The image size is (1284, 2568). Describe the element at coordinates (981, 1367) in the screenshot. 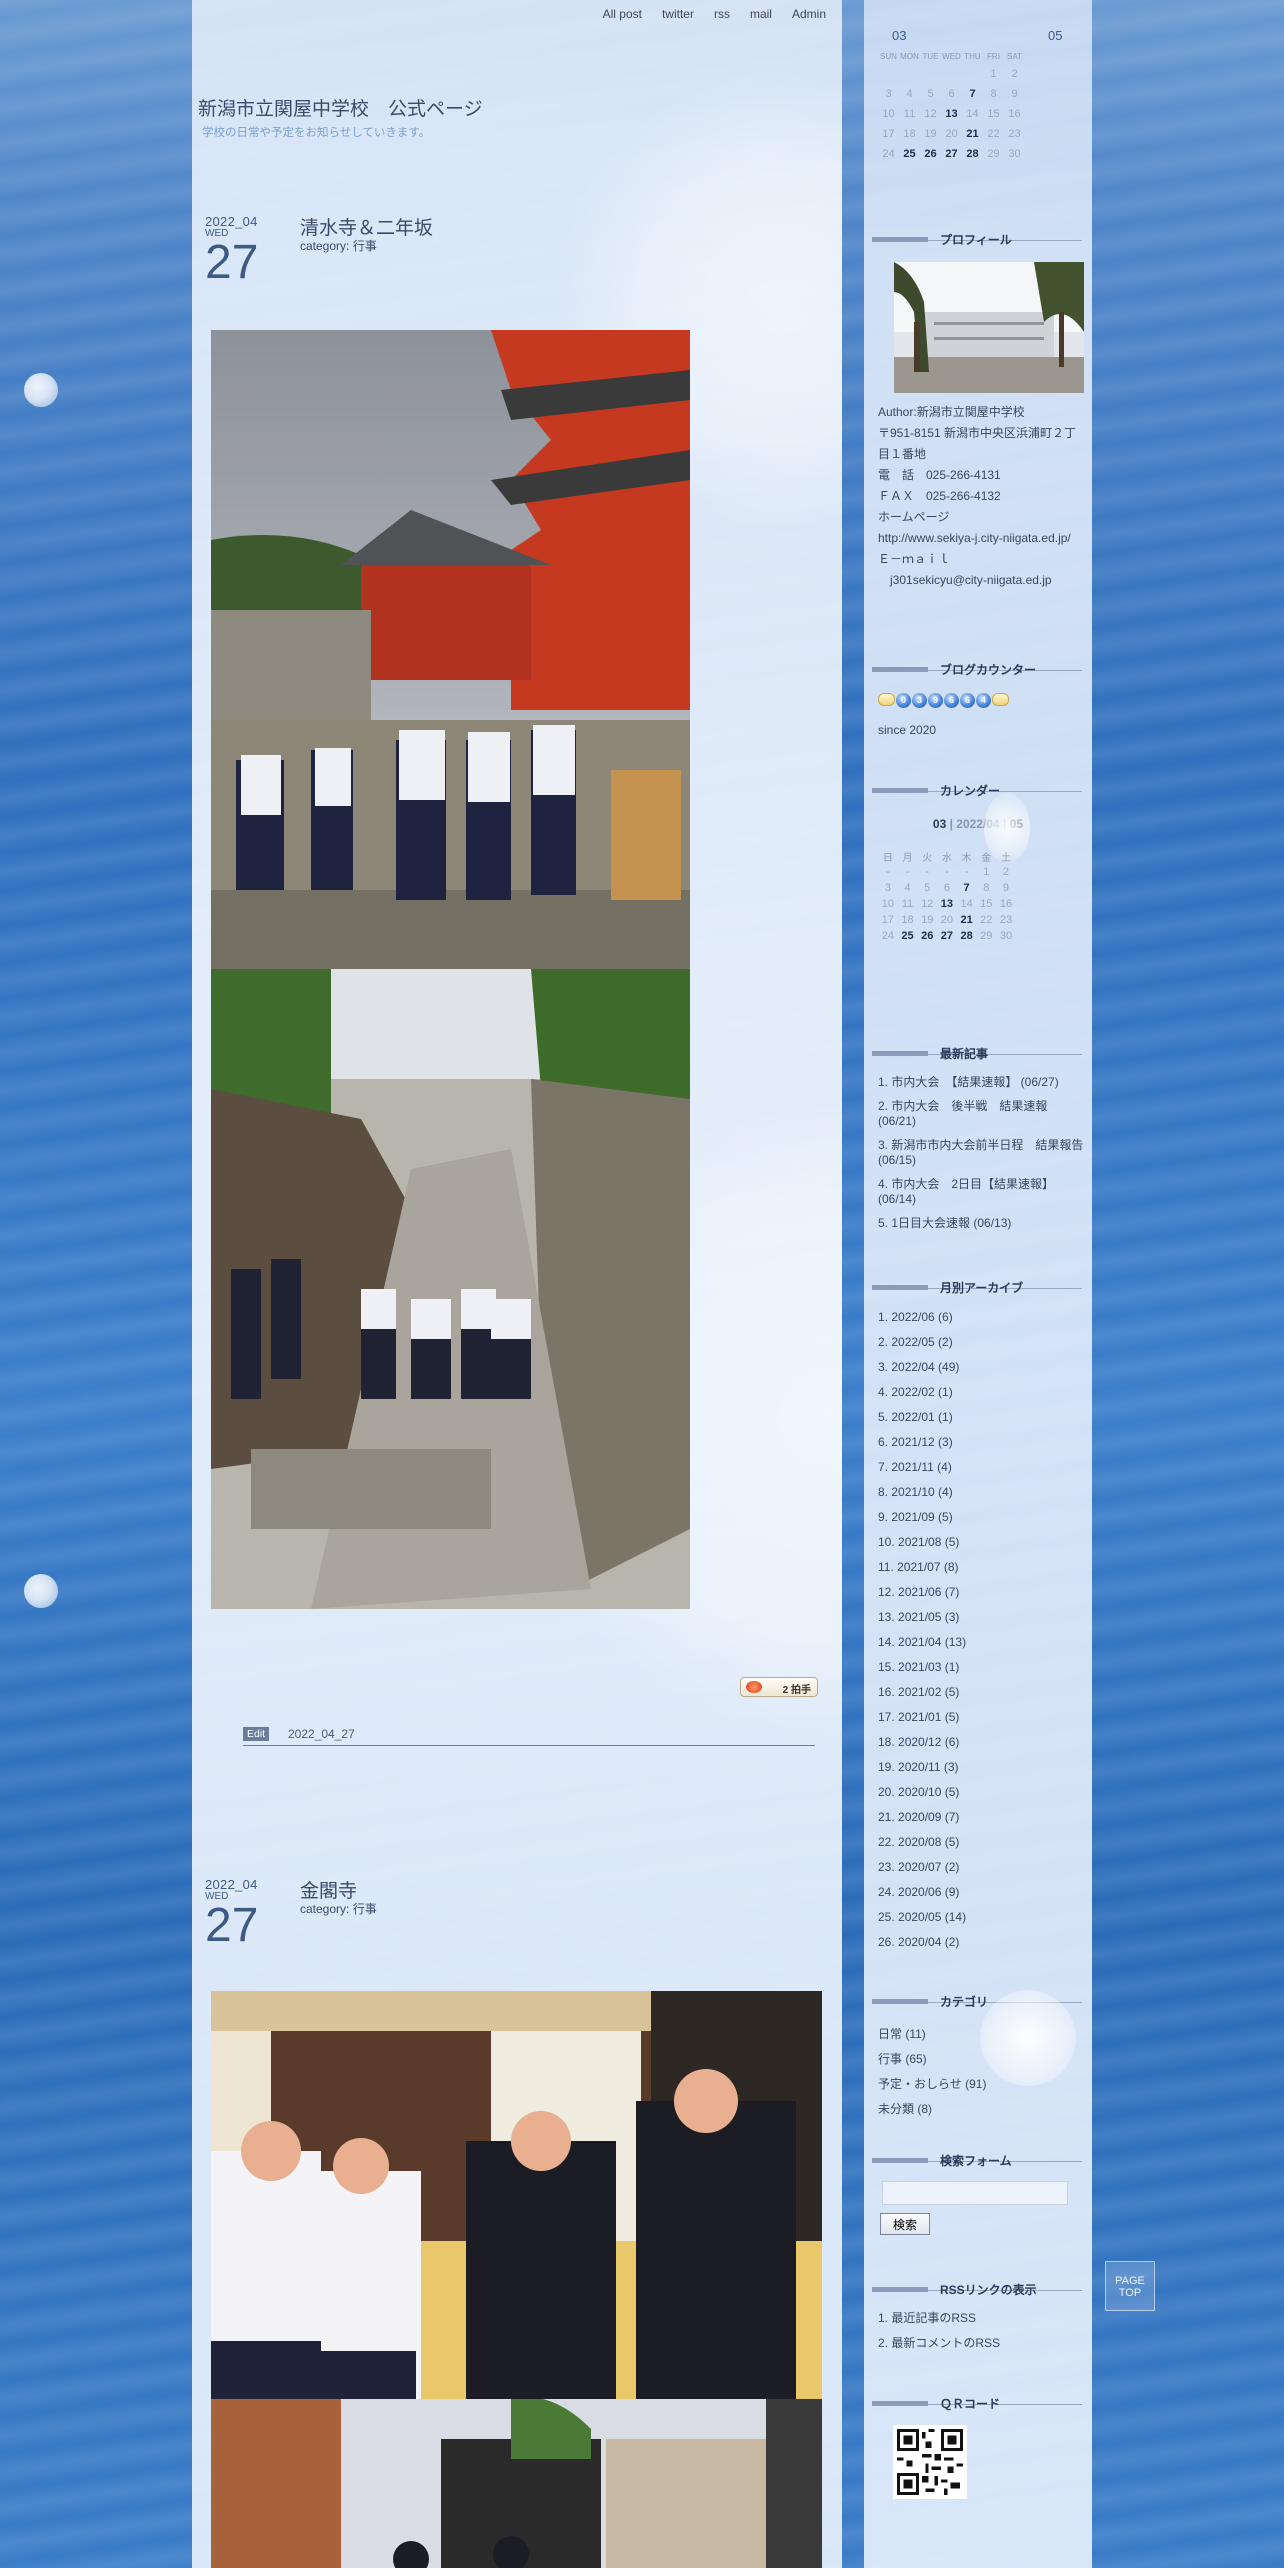

I see `archive-link: 3. 2022/04 (49)` at that location.